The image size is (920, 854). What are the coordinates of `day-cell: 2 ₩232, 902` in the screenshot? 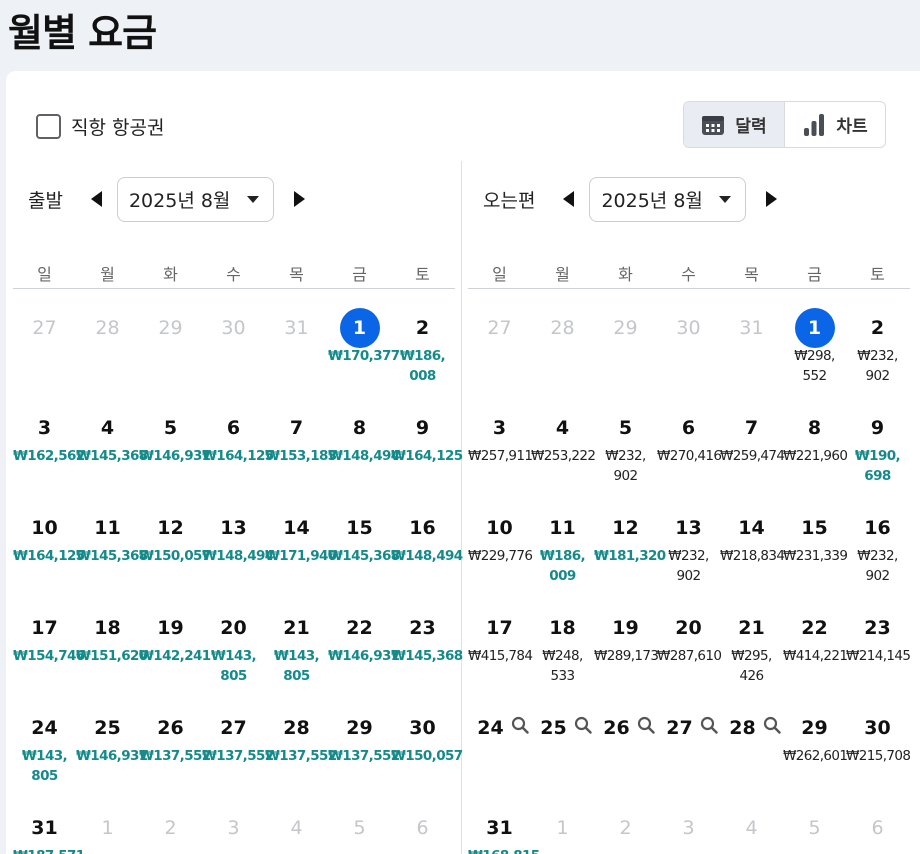 It's located at (877, 339).